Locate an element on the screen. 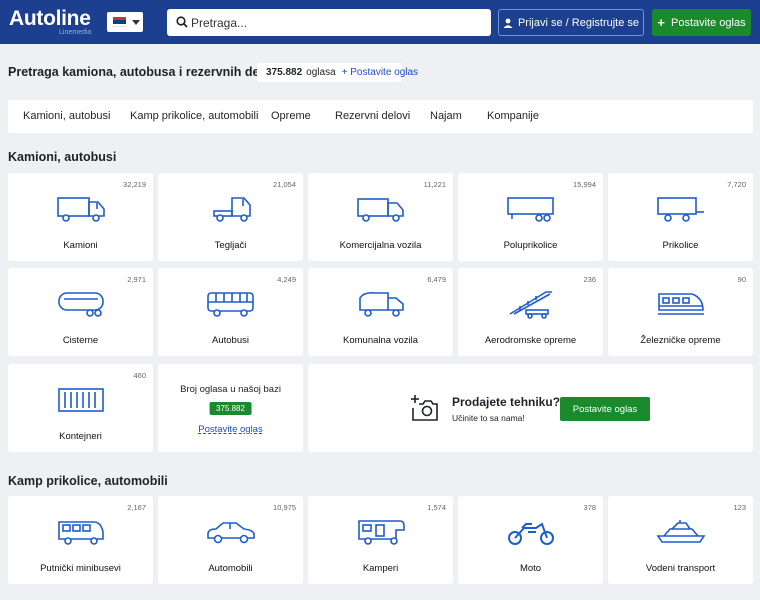 This screenshot has width=760, height=600. category-card-campers: 1,574 Kamperi is located at coordinates (380, 540).